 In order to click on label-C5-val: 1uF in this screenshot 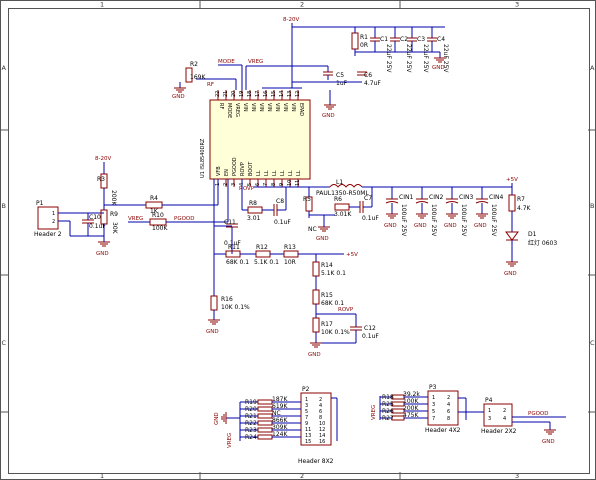, I will do `click(342, 83)`.